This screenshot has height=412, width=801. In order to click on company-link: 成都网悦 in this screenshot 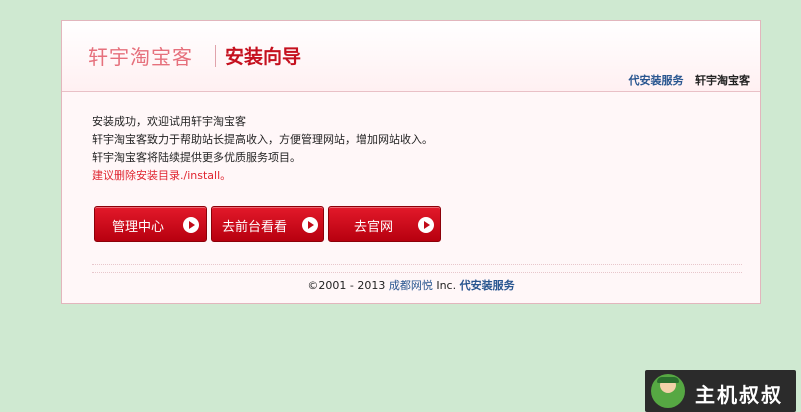, I will do `click(411, 285)`.